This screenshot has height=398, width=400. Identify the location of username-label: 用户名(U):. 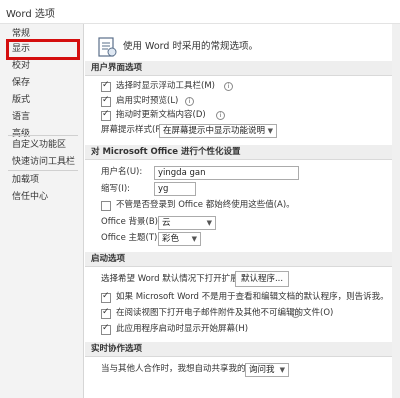
(122, 172).